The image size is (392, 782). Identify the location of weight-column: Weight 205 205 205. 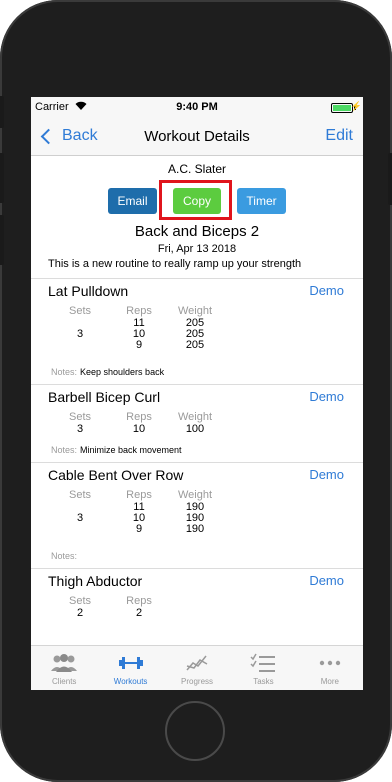
(195, 328).